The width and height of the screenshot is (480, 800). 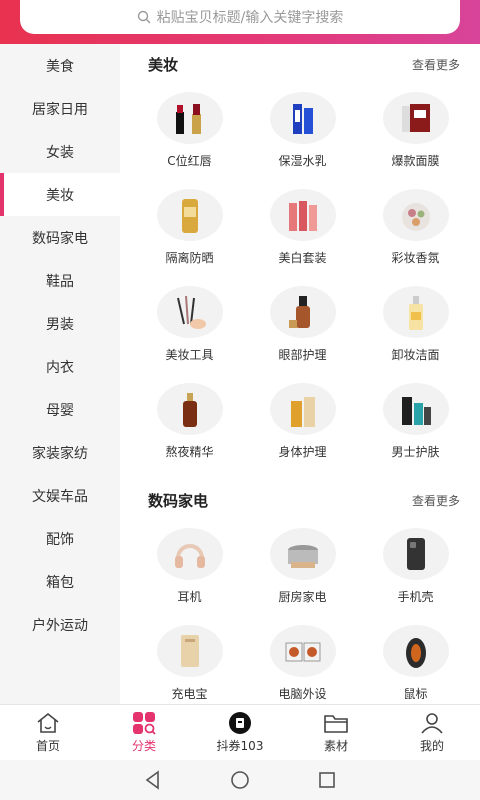 I want to click on whitening-set-image, so click(x=302, y=215).